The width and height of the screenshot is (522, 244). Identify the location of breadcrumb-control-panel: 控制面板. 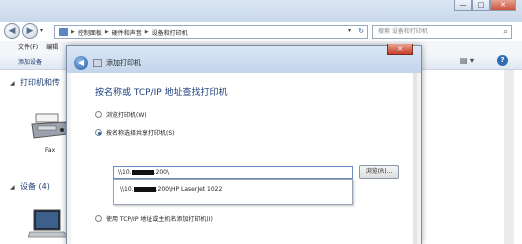
(90, 32).